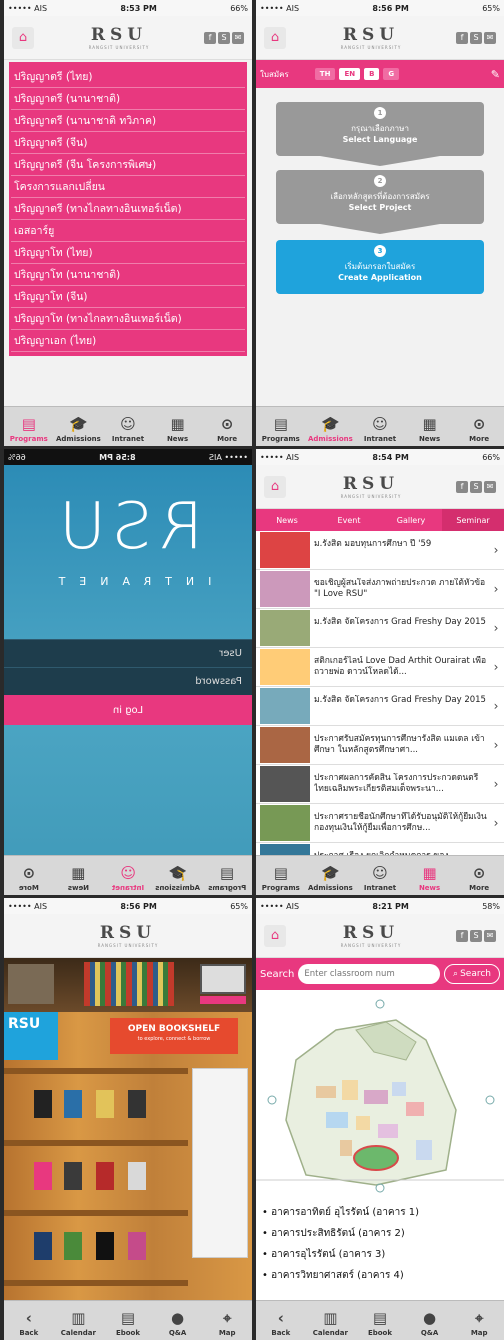  I want to click on program-item: ปริญญาโท (นานาชาติ), so click(128, 275).